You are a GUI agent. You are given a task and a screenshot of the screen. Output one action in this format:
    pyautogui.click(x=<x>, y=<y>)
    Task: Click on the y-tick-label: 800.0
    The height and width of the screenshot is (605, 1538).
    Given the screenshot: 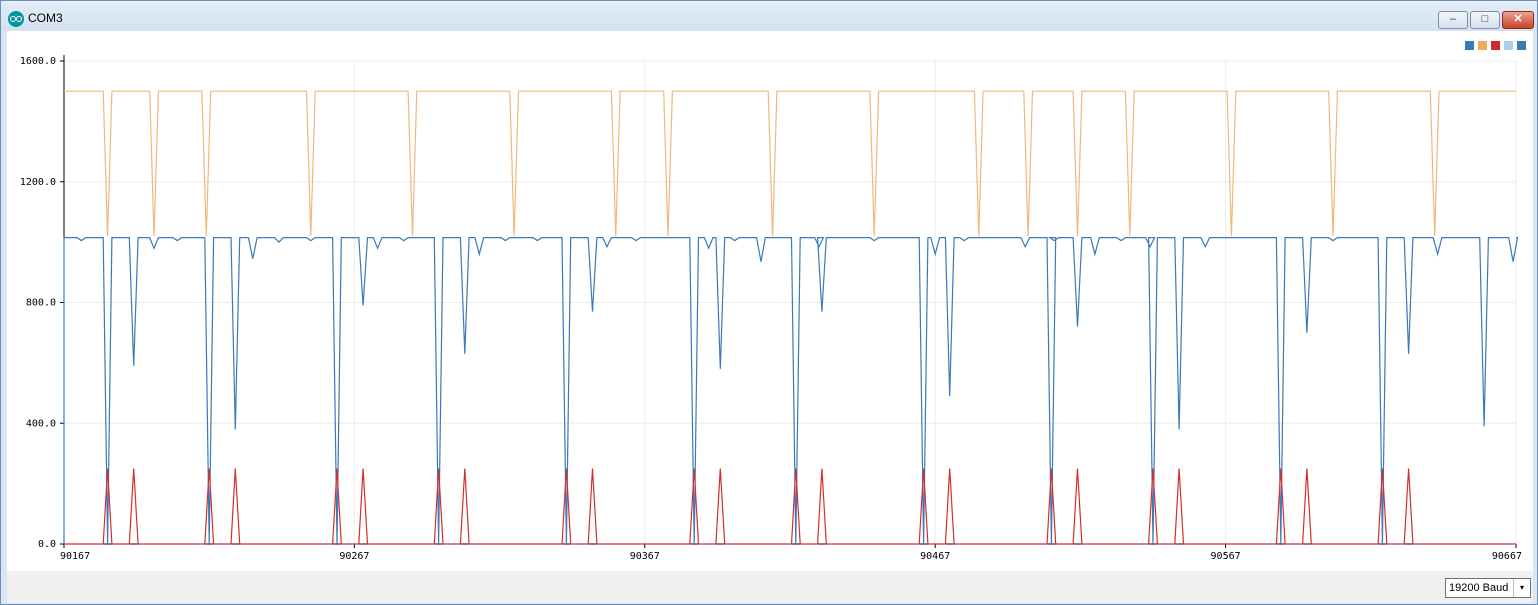 What is the action you would take?
    pyautogui.click(x=41, y=303)
    